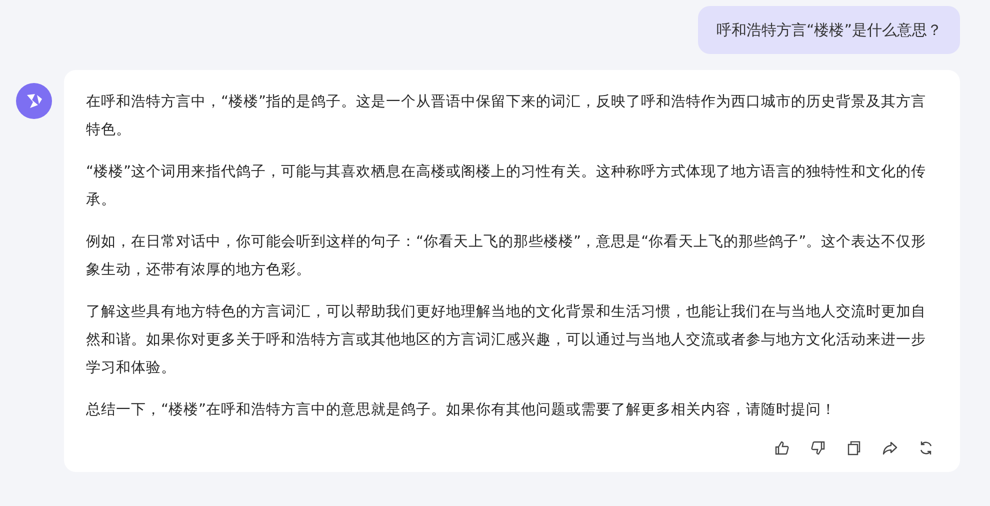 The image size is (990, 506). I want to click on answer-paragraph: 在呼和浩特方言中，“楼楼”指的是鸽子。这是一个从晋语中保留下来的词汇，反映了呼和浩特作为西口城市的历史背景及其方言特色。, so click(507, 116).